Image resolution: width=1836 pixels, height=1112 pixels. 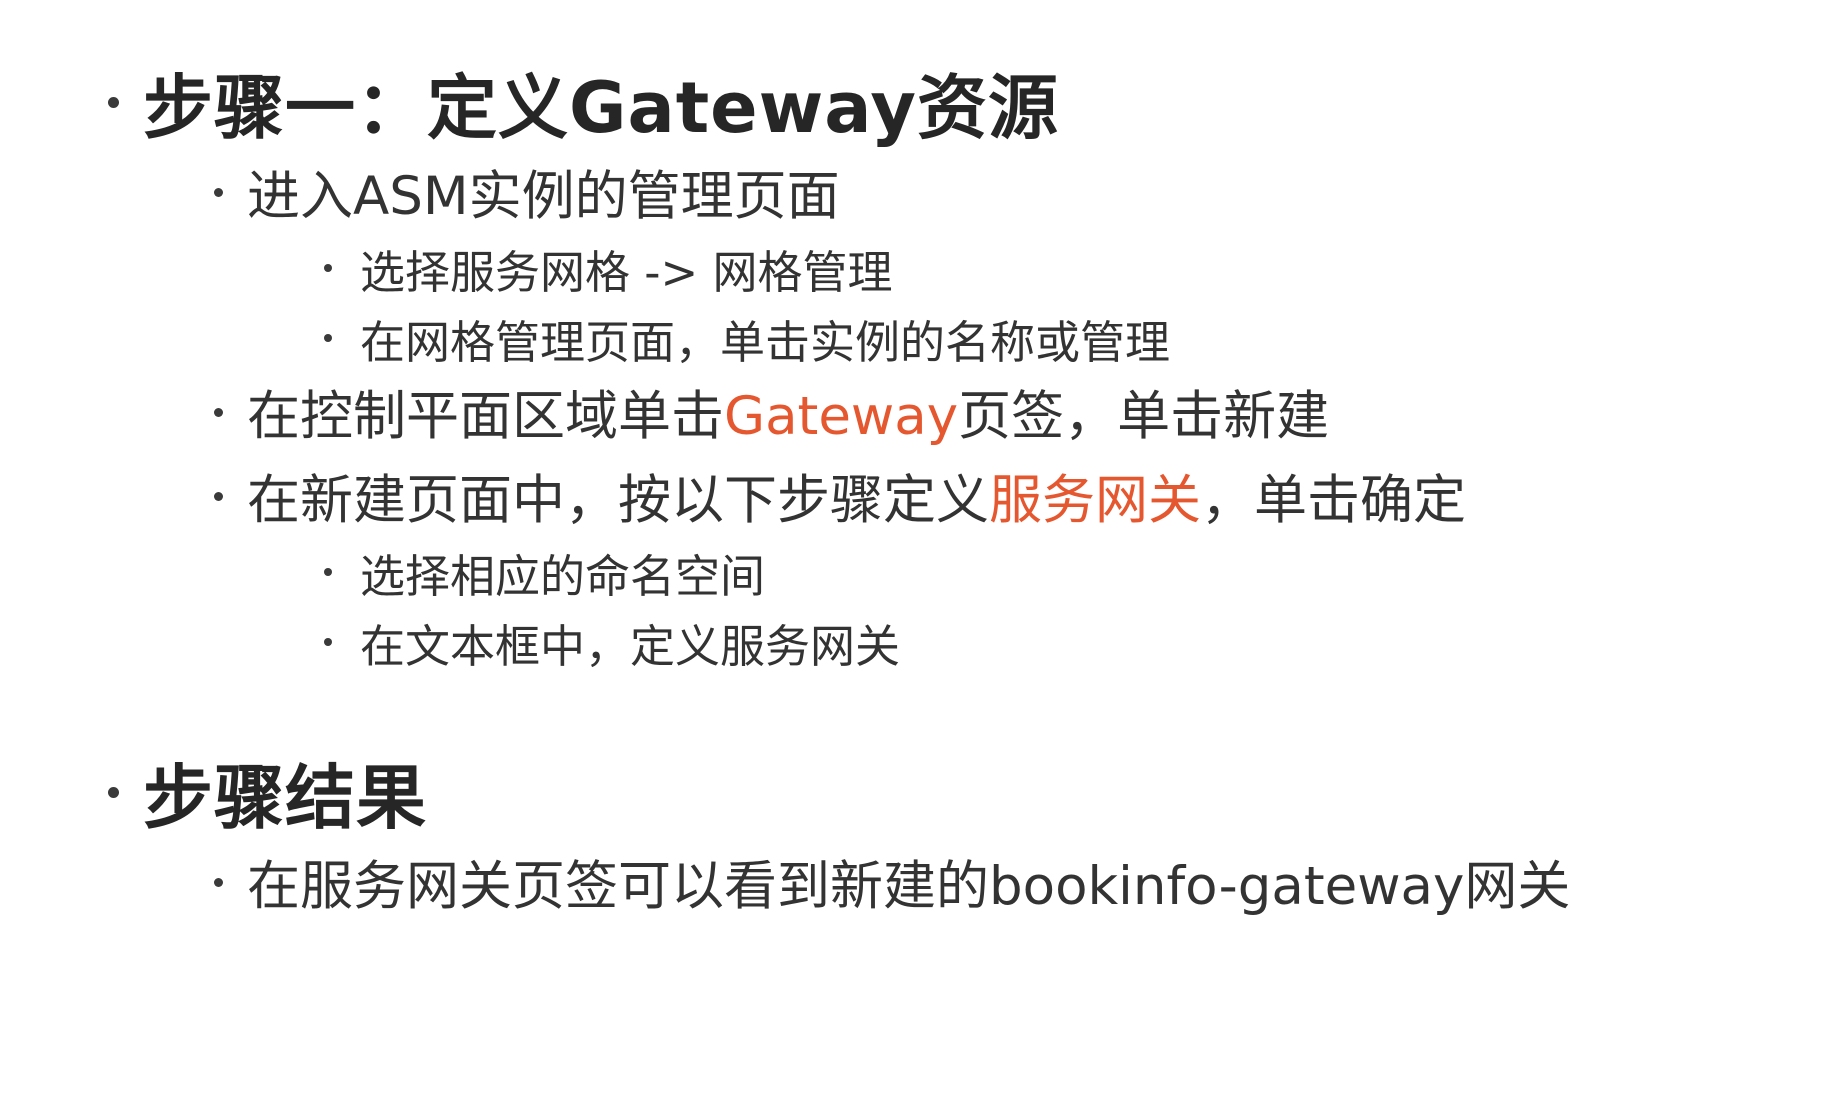 I want to click on list-item: 在新建页面中，按以下步骤定义服务网关，单击确定, so click(x=840, y=497).